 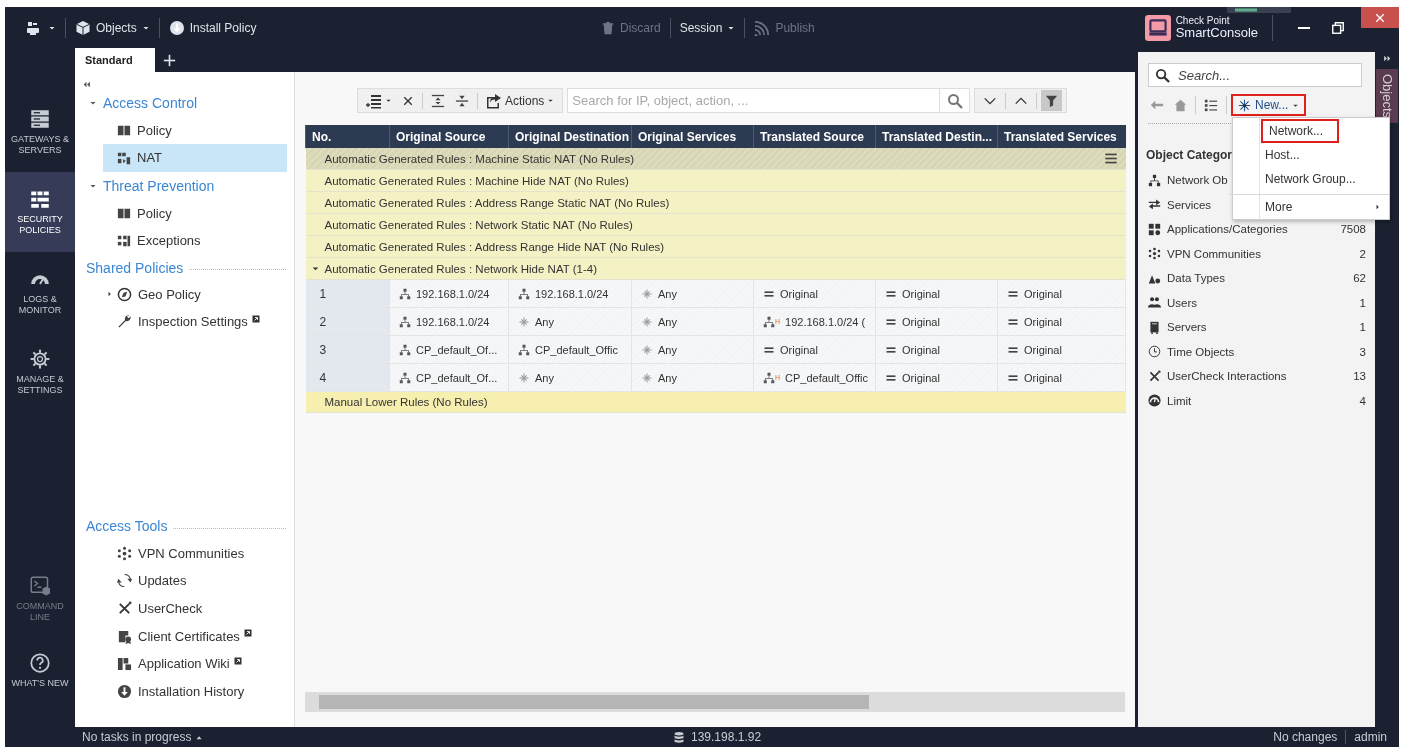 I want to click on server-address: 139.198.1.92, so click(x=726, y=737).